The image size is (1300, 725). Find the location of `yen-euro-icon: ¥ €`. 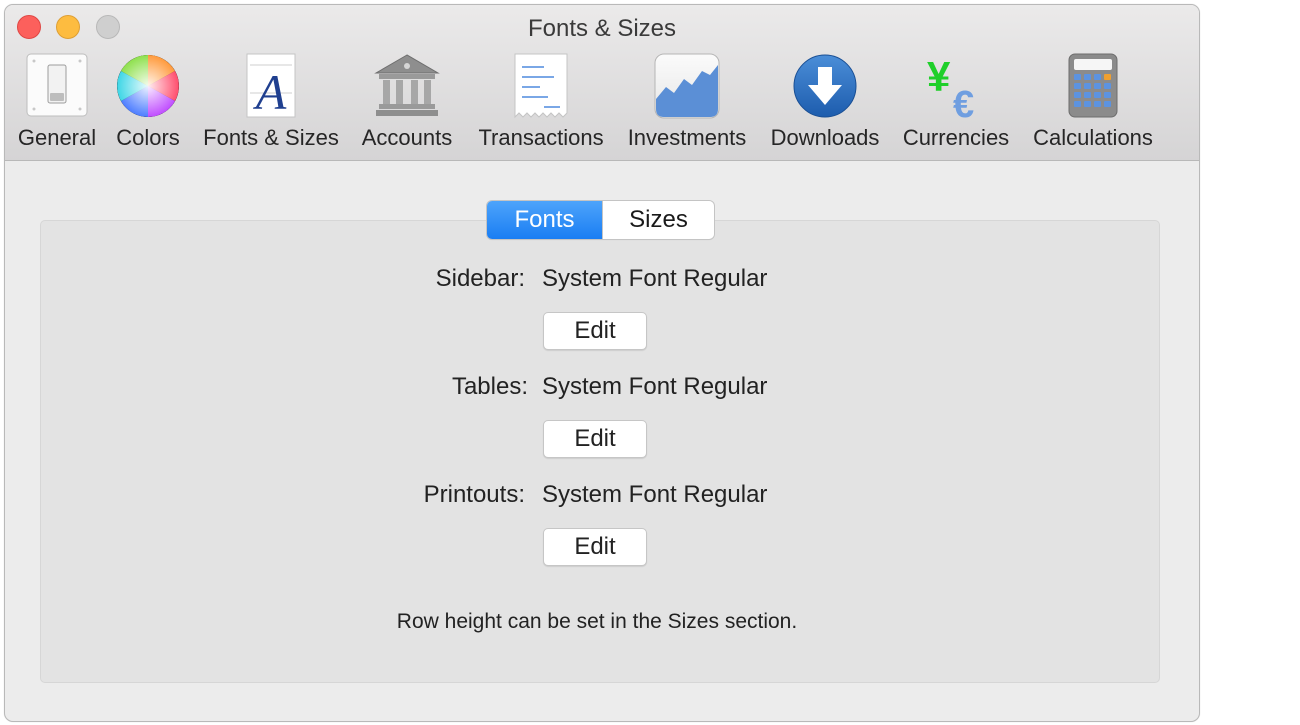

yen-euro-icon: ¥ € is located at coordinates (956, 89).